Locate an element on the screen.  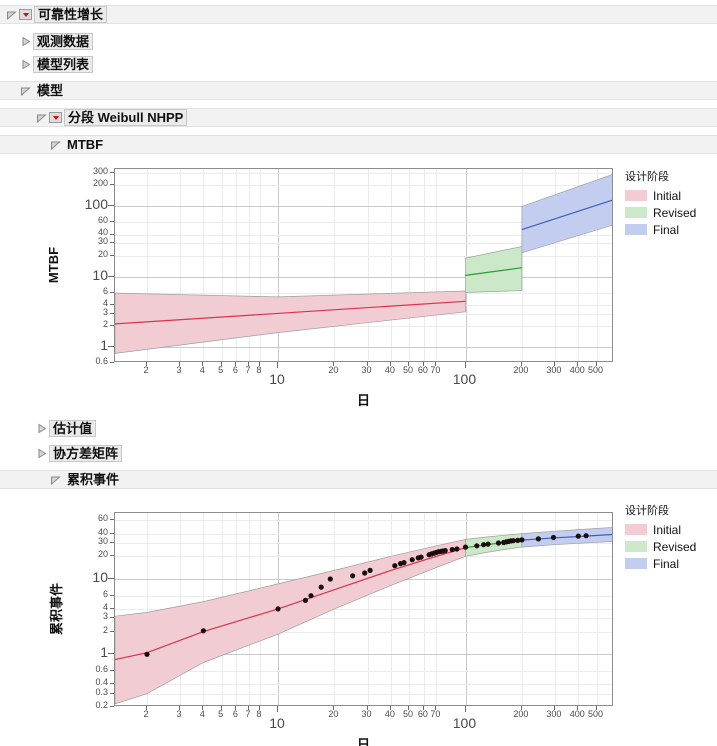
y-axis-tick-label: 1 is located at coordinates (104, 652).